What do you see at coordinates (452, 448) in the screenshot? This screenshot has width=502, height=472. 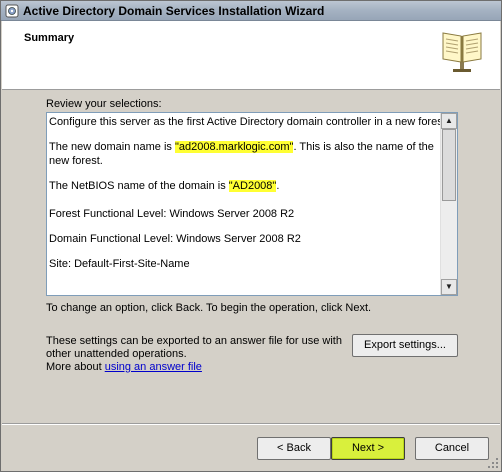 I see `cancel-button: Cancel` at bounding box center [452, 448].